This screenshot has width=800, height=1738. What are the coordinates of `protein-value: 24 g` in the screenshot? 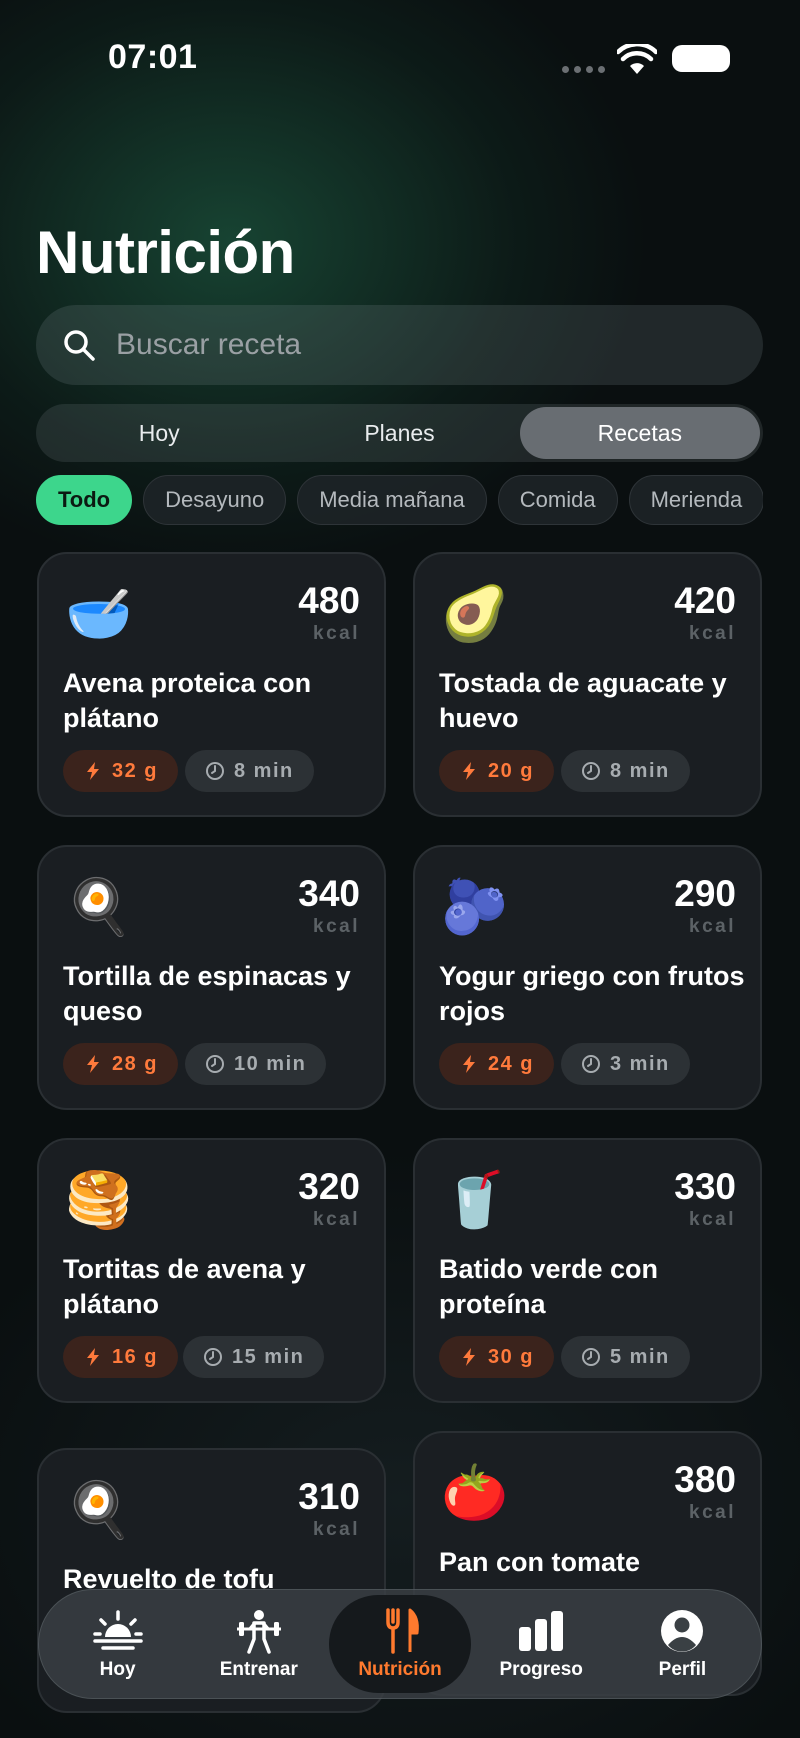 It's located at (511, 1063).